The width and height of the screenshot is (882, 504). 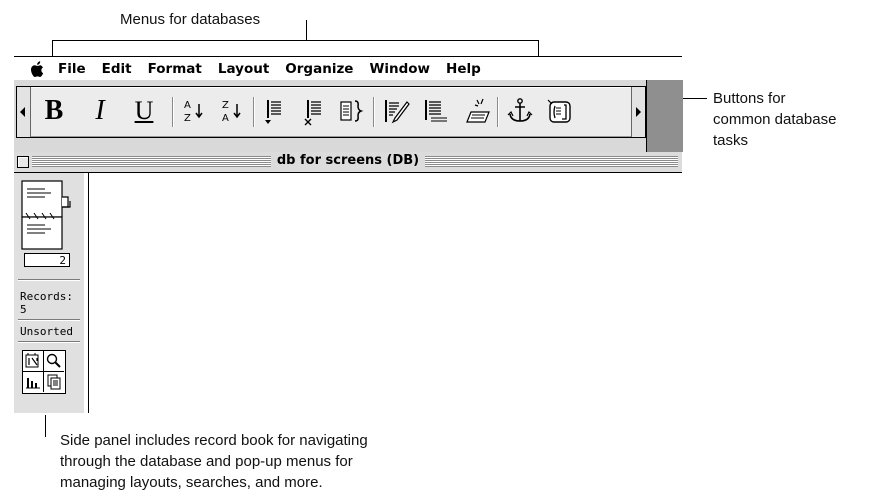 I want to click on side-panel-edge, so click(x=86, y=293).